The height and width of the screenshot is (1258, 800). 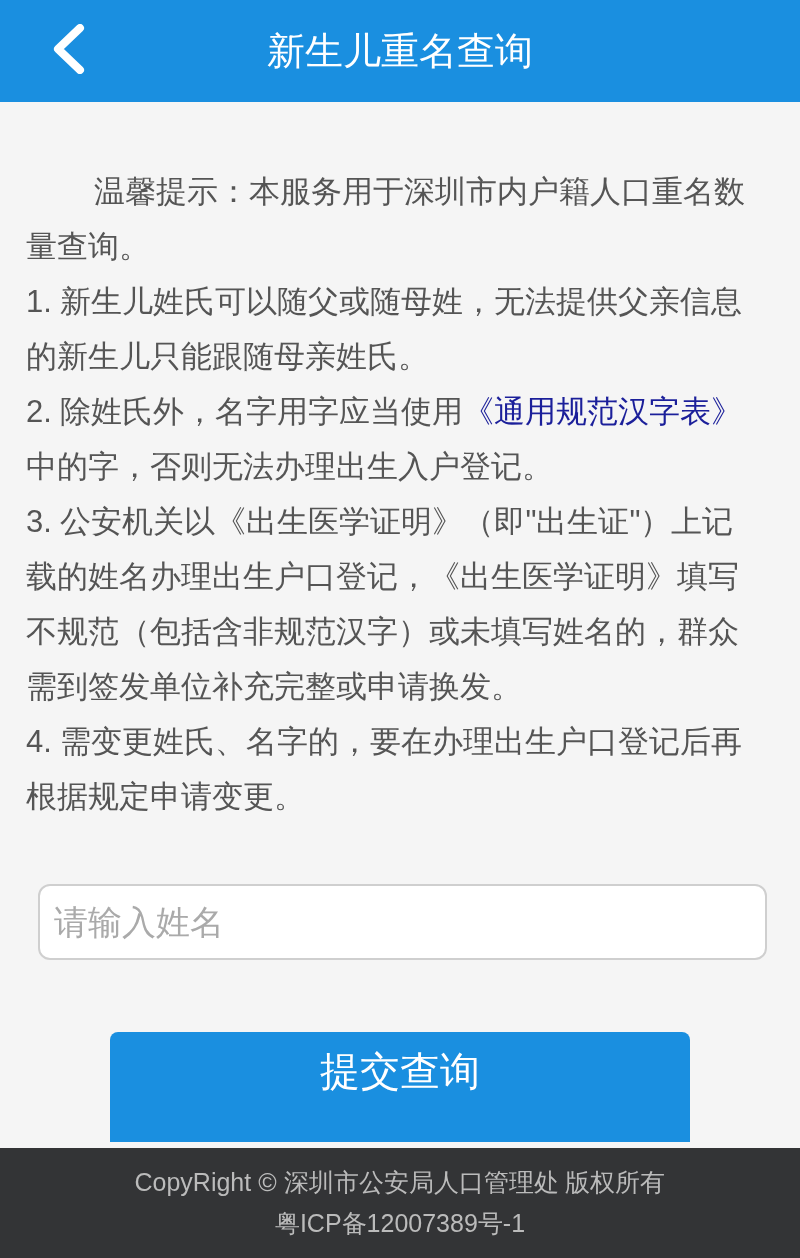 What do you see at coordinates (385, 439) in the screenshot?
I see `notice-paragraph: 2. 除姓氏外，名字用字应当使用《通用规范汉字表》 中的字，否则无法办理出生入户登记。` at bounding box center [385, 439].